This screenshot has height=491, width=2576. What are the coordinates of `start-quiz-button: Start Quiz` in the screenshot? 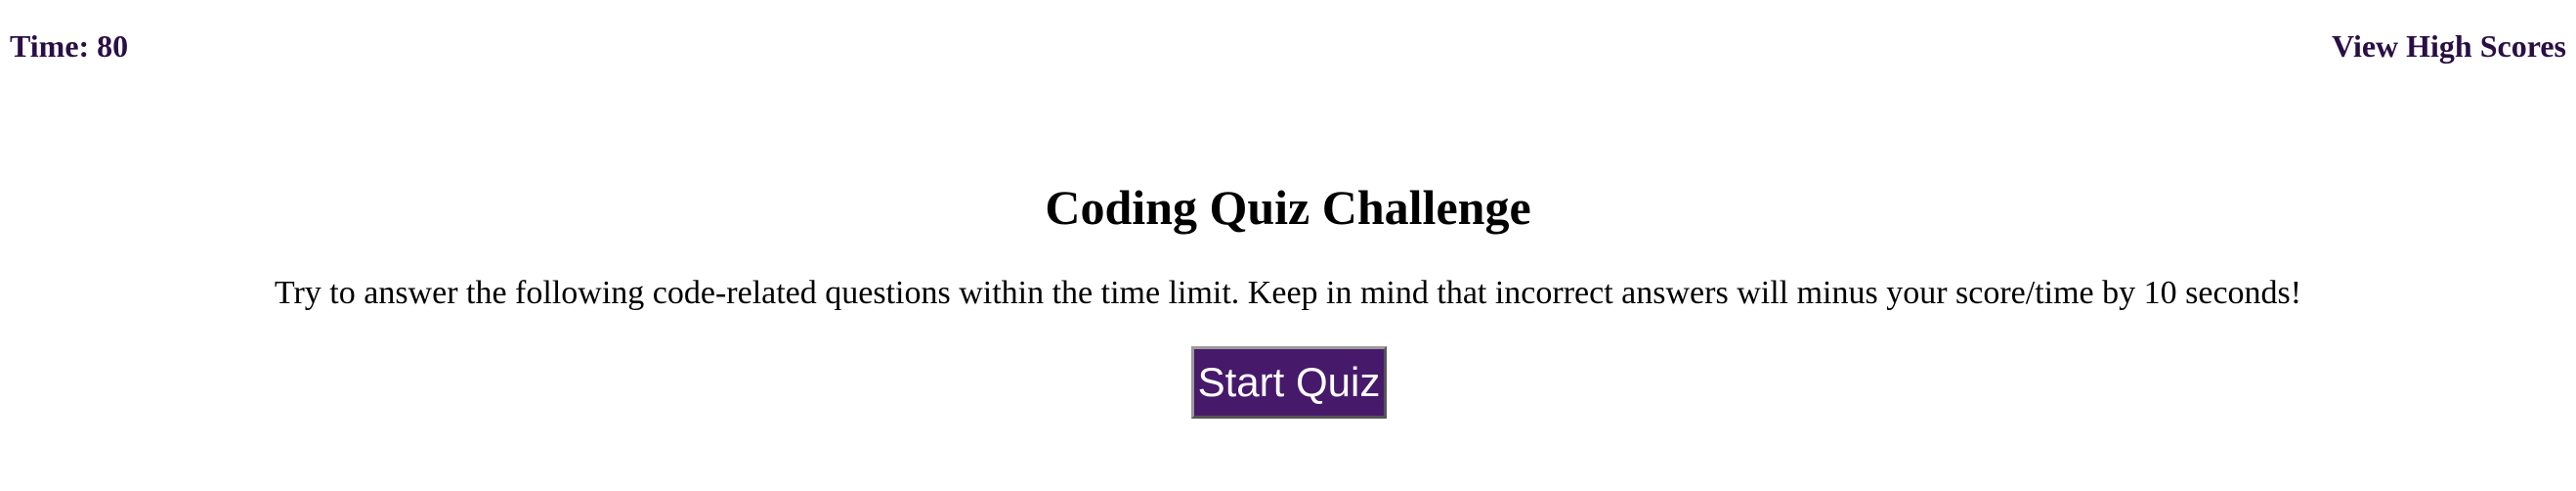 It's located at (1289, 382).